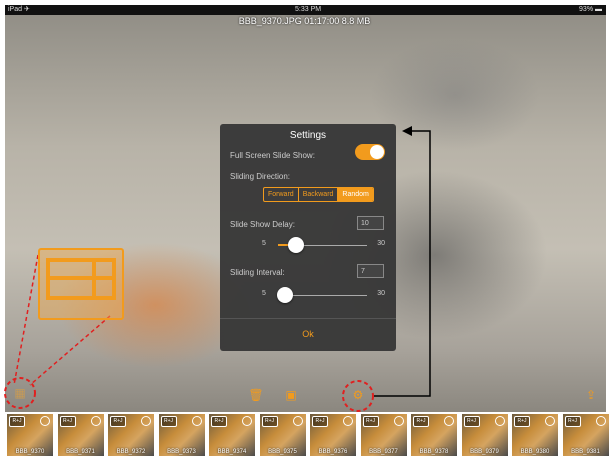 The image size is (609, 457). Describe the element at coordinates (260, 176) in the screenshot. I see `direction-label: Sliding Direction:` at that location.